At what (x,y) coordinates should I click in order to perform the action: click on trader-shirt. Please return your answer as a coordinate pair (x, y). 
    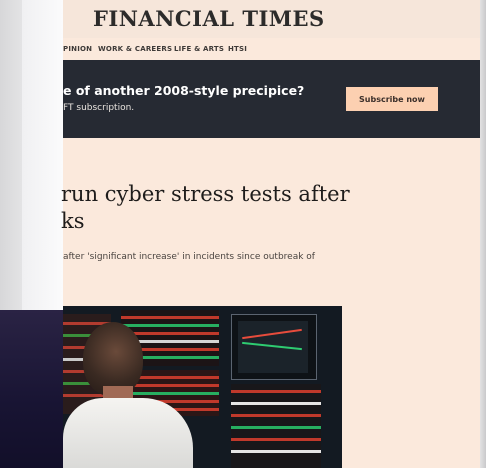
    Looking at the image, I should click on (128, 433).